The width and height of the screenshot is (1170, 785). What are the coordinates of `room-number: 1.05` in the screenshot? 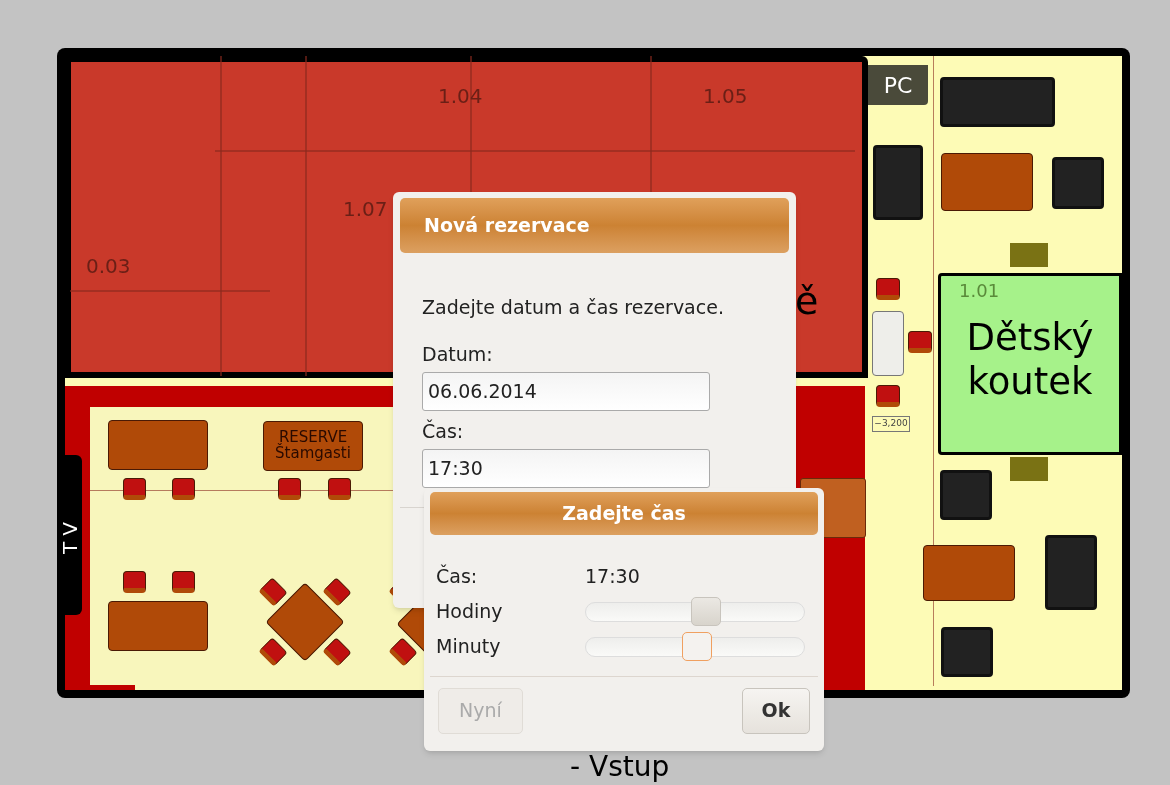 It's located at (725, 96).